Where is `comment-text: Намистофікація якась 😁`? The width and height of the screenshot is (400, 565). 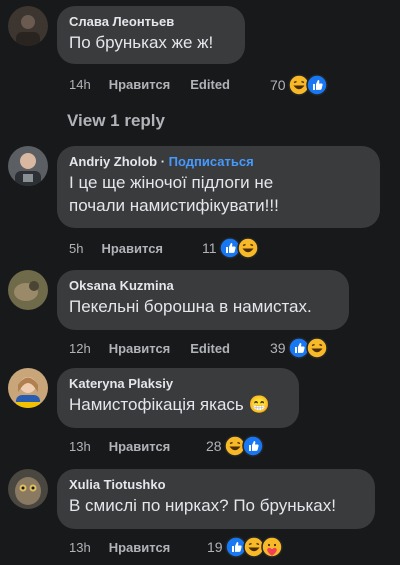
comment-text: Намистофікація якась 😁 is located at coordinates (169, 404).